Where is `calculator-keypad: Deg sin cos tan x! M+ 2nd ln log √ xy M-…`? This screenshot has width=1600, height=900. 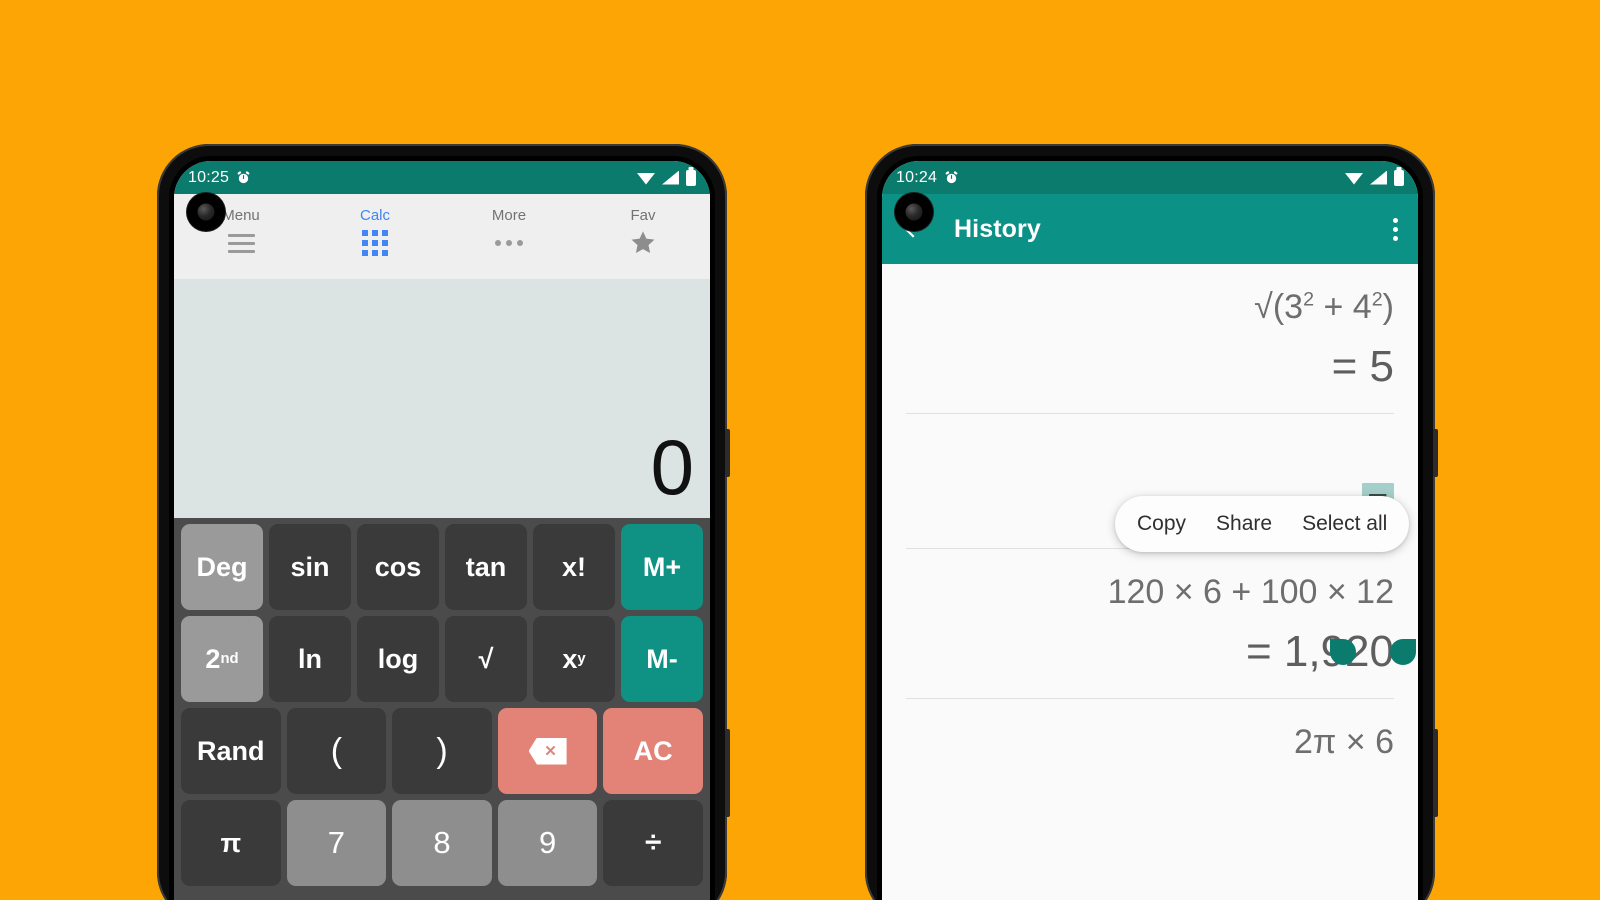 calculator-keypad: Deg sin cos tan x! M+ 2nd ln log √ xy M-… is located at coordinates (442, 709).